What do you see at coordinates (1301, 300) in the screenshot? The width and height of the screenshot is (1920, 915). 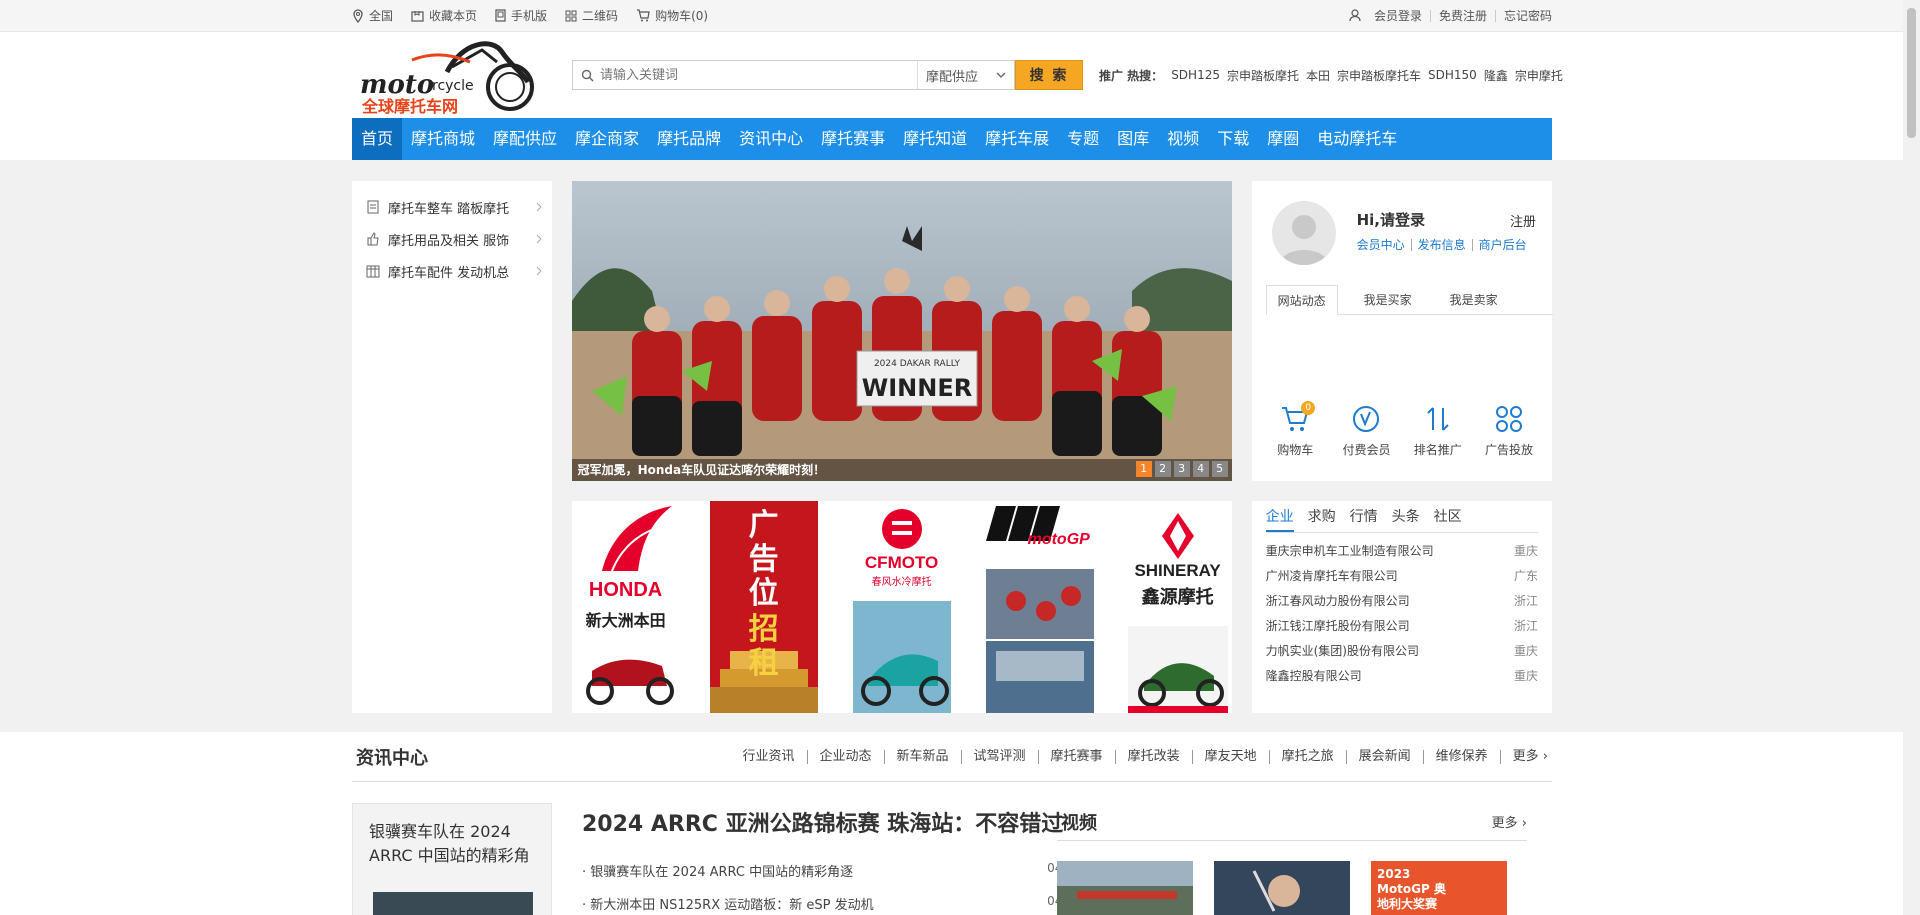 I see `tab-site-news: 网站动态` at bounding box center [1301, 300].